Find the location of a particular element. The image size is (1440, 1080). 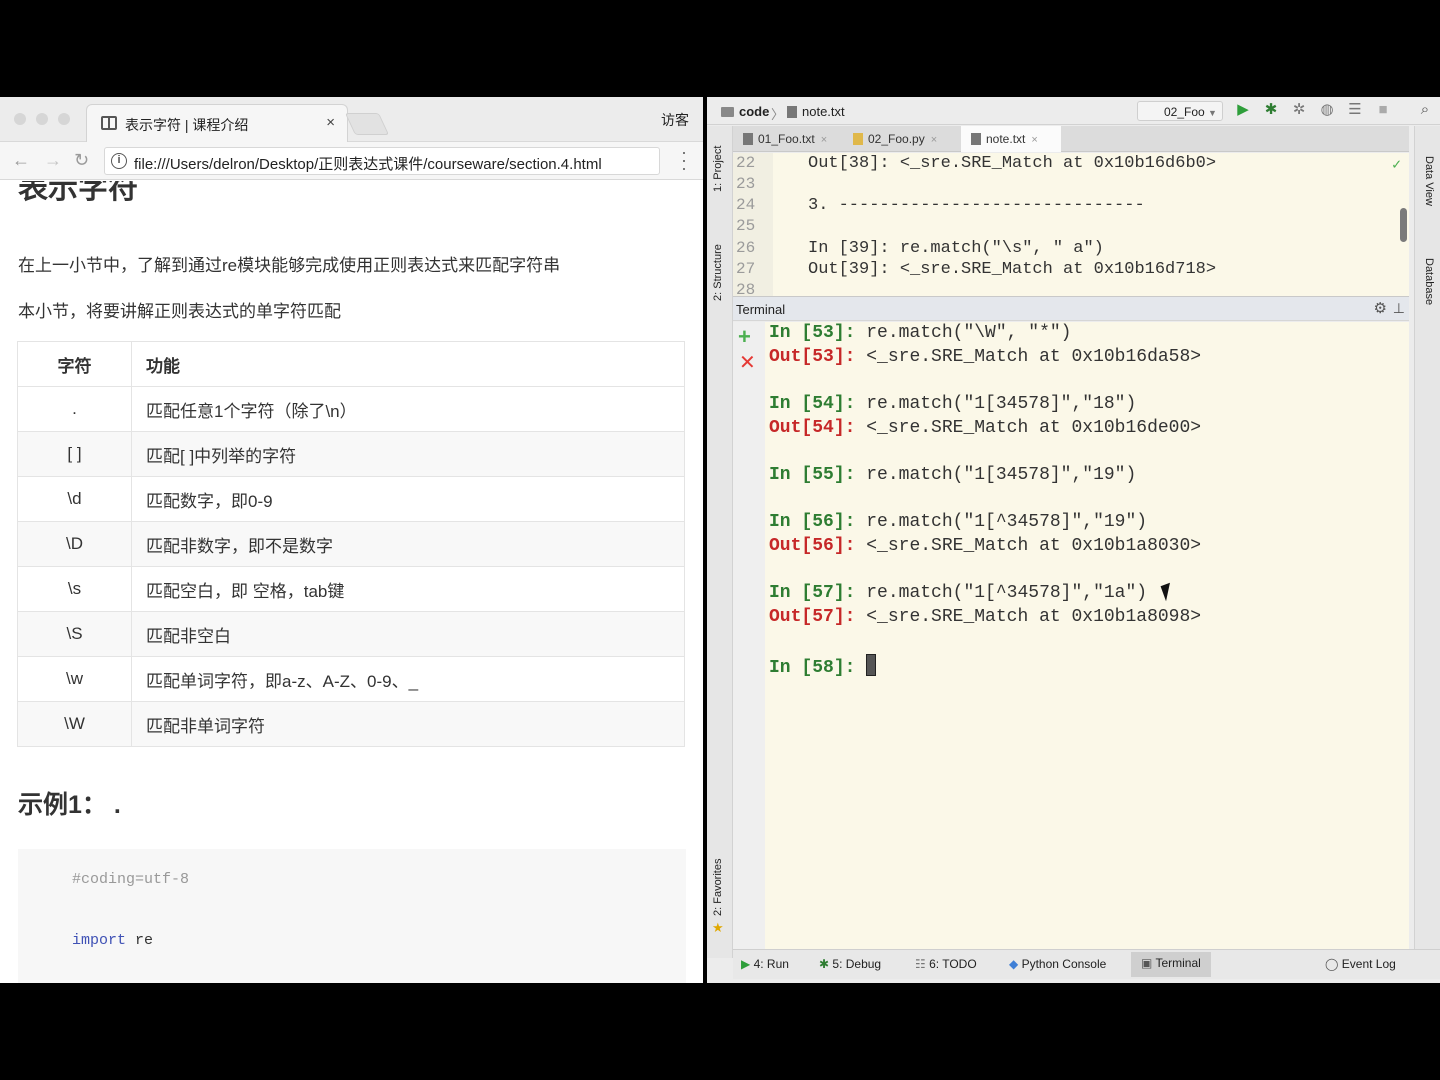

stop-icon: ■ is located at coordinates (1383, 110).